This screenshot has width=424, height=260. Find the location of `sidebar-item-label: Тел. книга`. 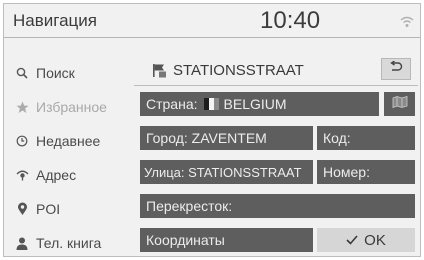

sidebar-item-label: Тел. книга is located at coordinates (69, 243).